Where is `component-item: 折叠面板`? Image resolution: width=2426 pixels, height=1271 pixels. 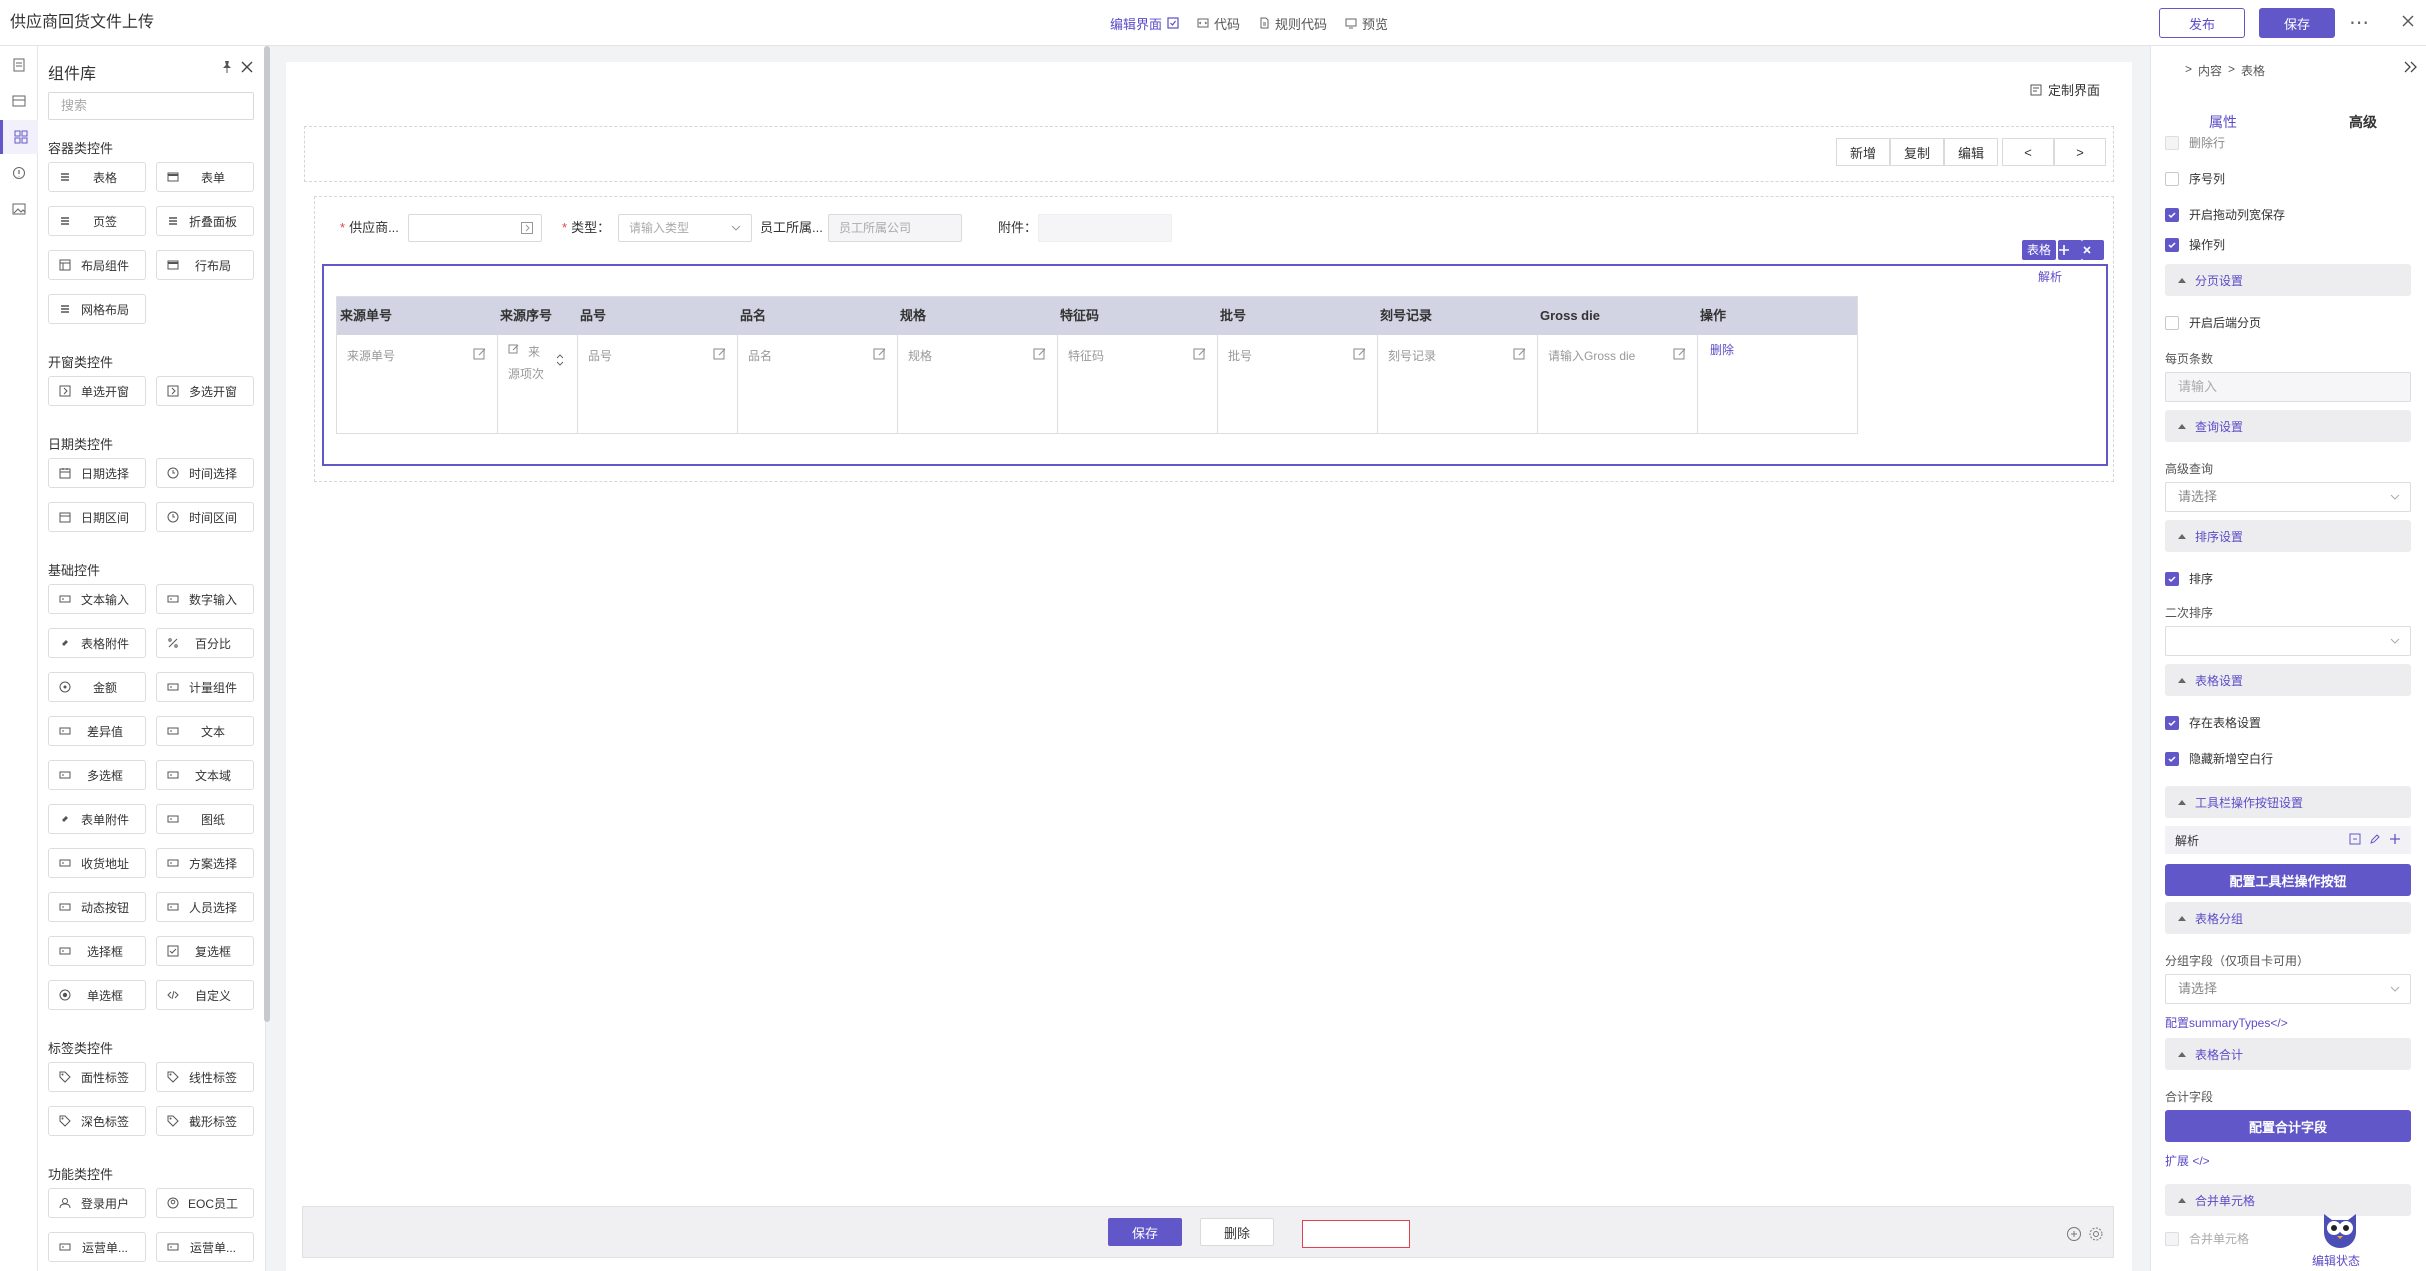 component-item: 折叠面板 is located at coordinates (205, 221).